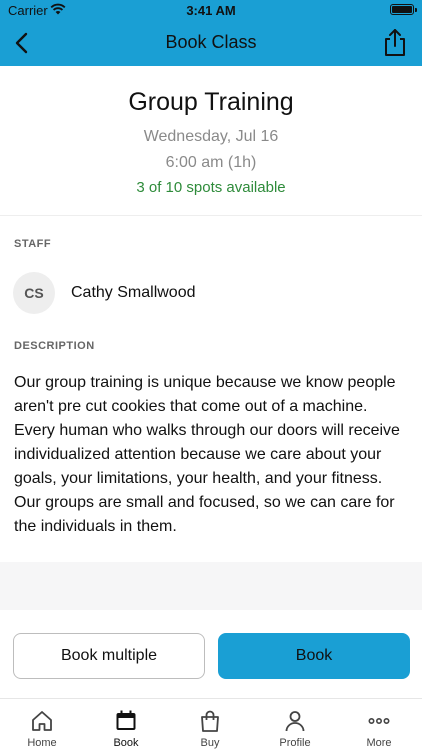 The image size is (422, 750). Describe the element at coordinates (395, 43) in the screenshot. I see `share-icon` at that location.